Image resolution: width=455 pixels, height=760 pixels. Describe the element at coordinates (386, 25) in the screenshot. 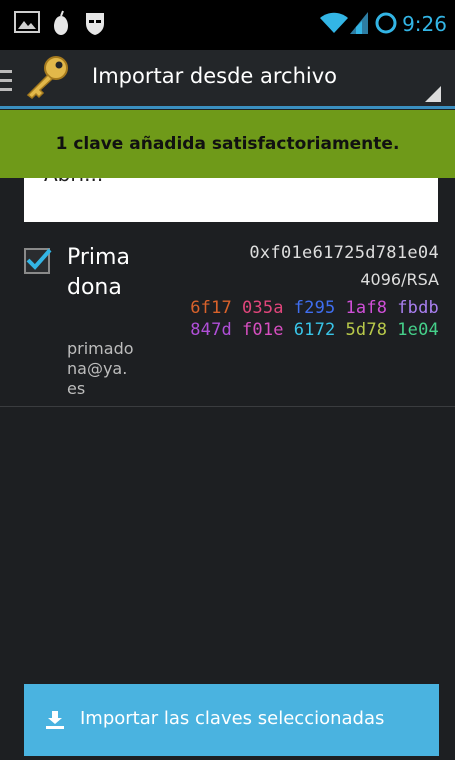

I see `battery-ring-icon` at that location.